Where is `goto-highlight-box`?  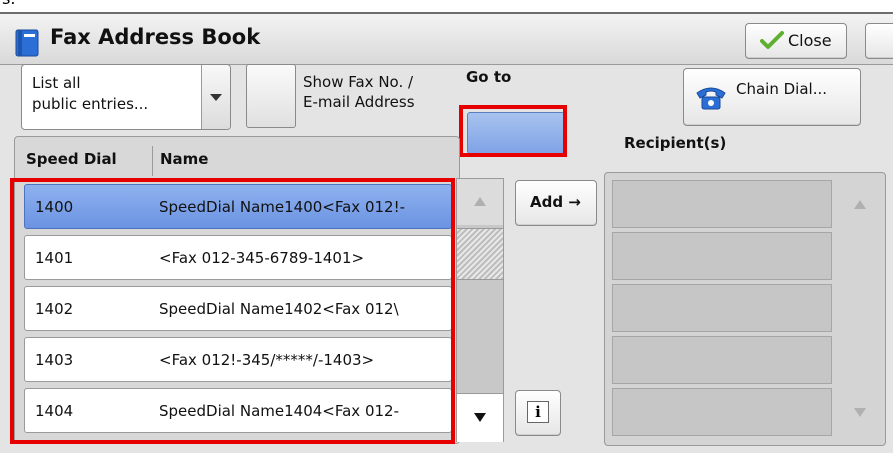 goto-highlight-box is located at coordinates (513, 131).